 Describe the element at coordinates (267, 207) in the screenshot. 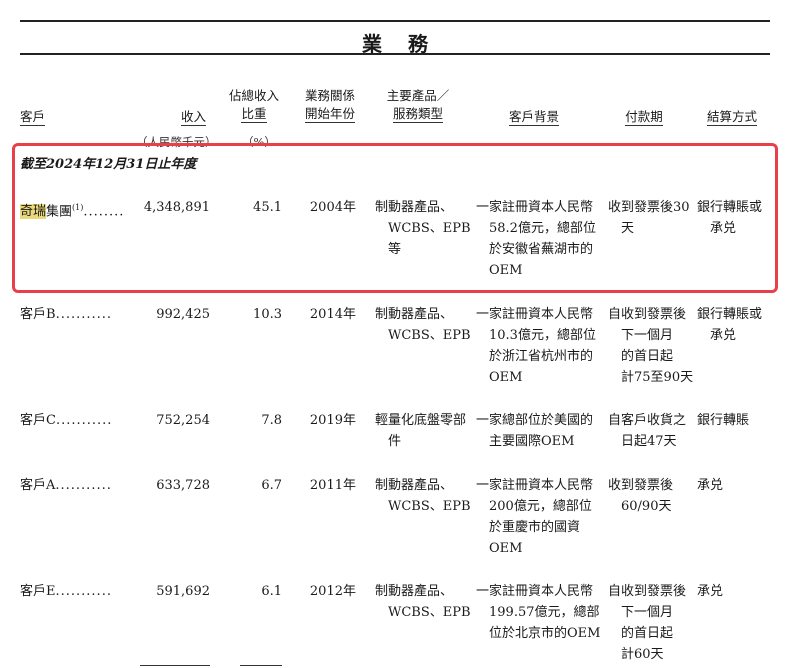

I see `share-value: 45.1` at that location.